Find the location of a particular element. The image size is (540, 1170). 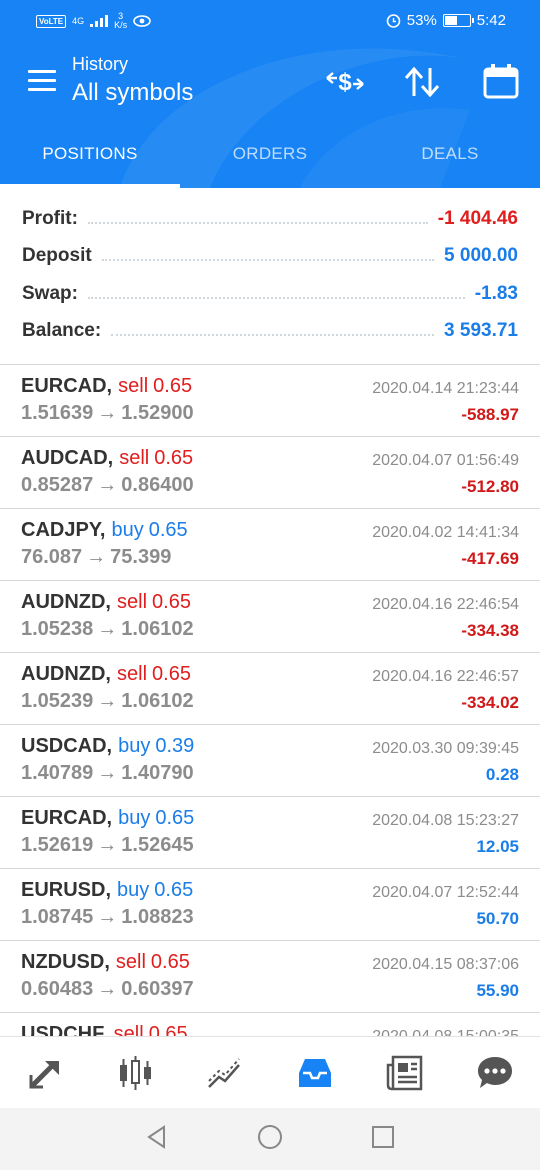

position-datetime: 2020.03.30 09:39:45 is located at coordinates (445, 748).